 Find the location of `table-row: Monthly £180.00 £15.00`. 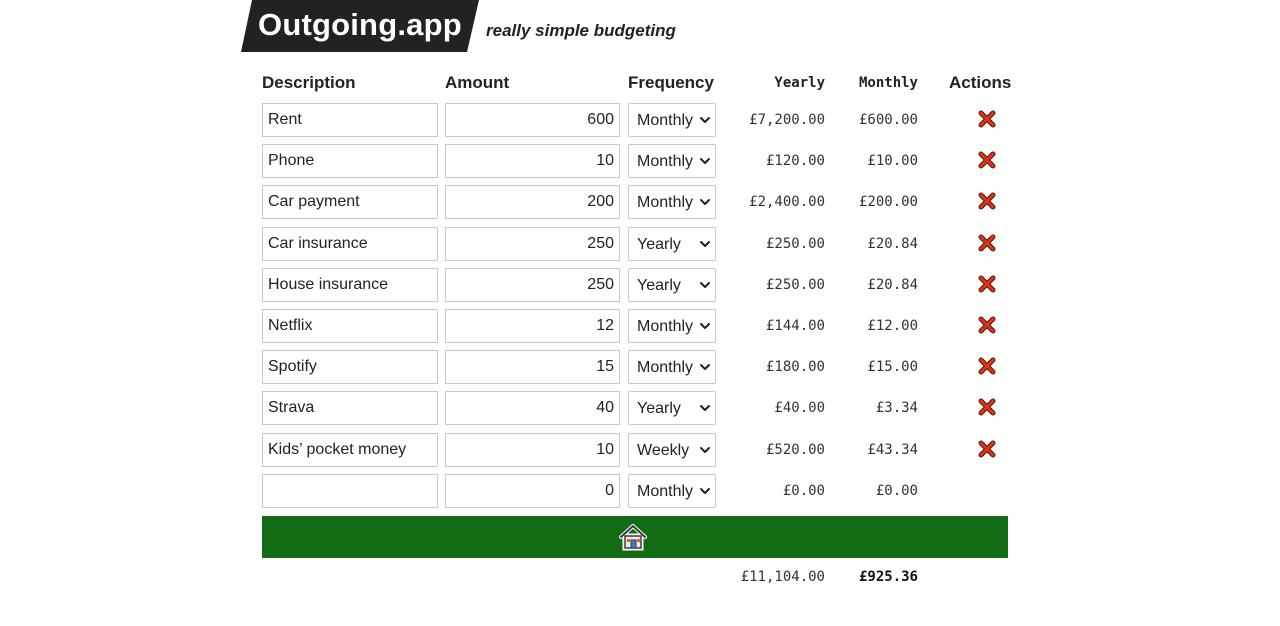

table-row: Monthly £180.00 £15.00 is located at coordinates (642, 367).